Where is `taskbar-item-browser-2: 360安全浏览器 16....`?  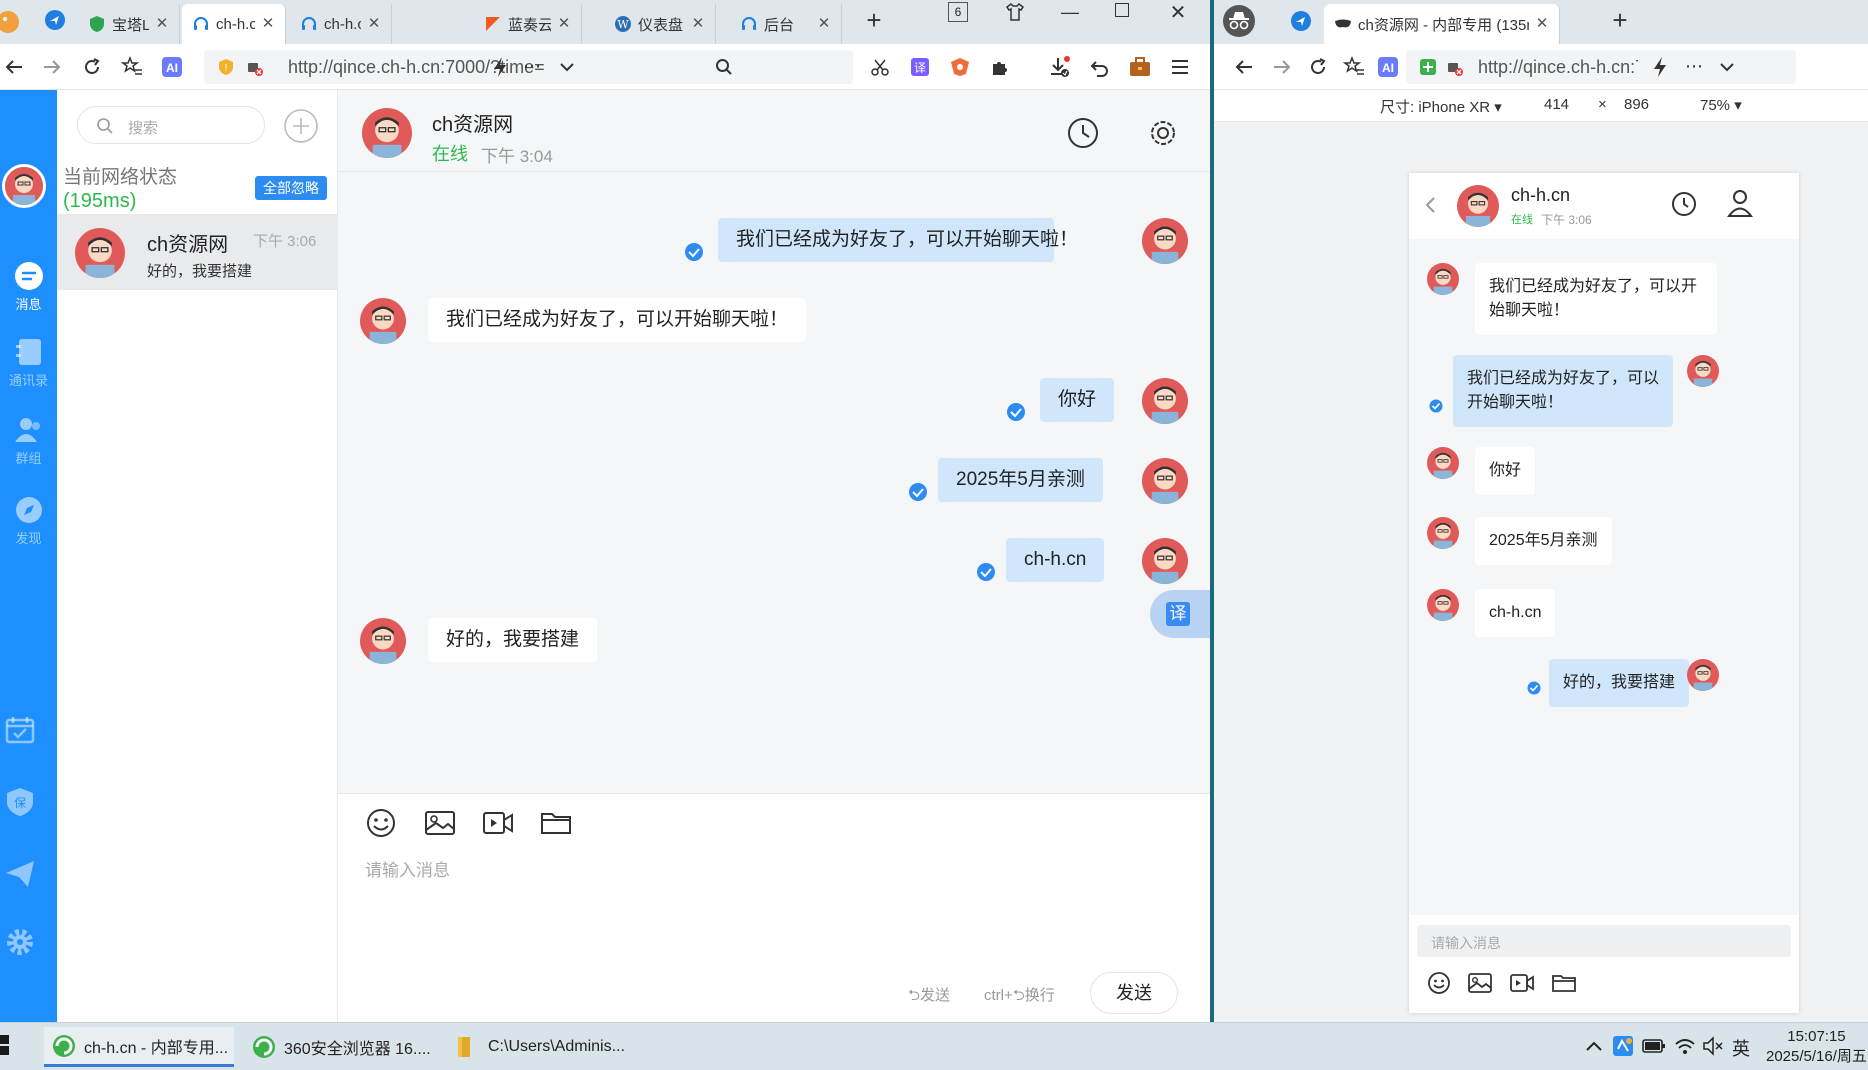
taskbar-item-browser-2: 360安全浏览器 16.... is located at coordinates (339, 1047).